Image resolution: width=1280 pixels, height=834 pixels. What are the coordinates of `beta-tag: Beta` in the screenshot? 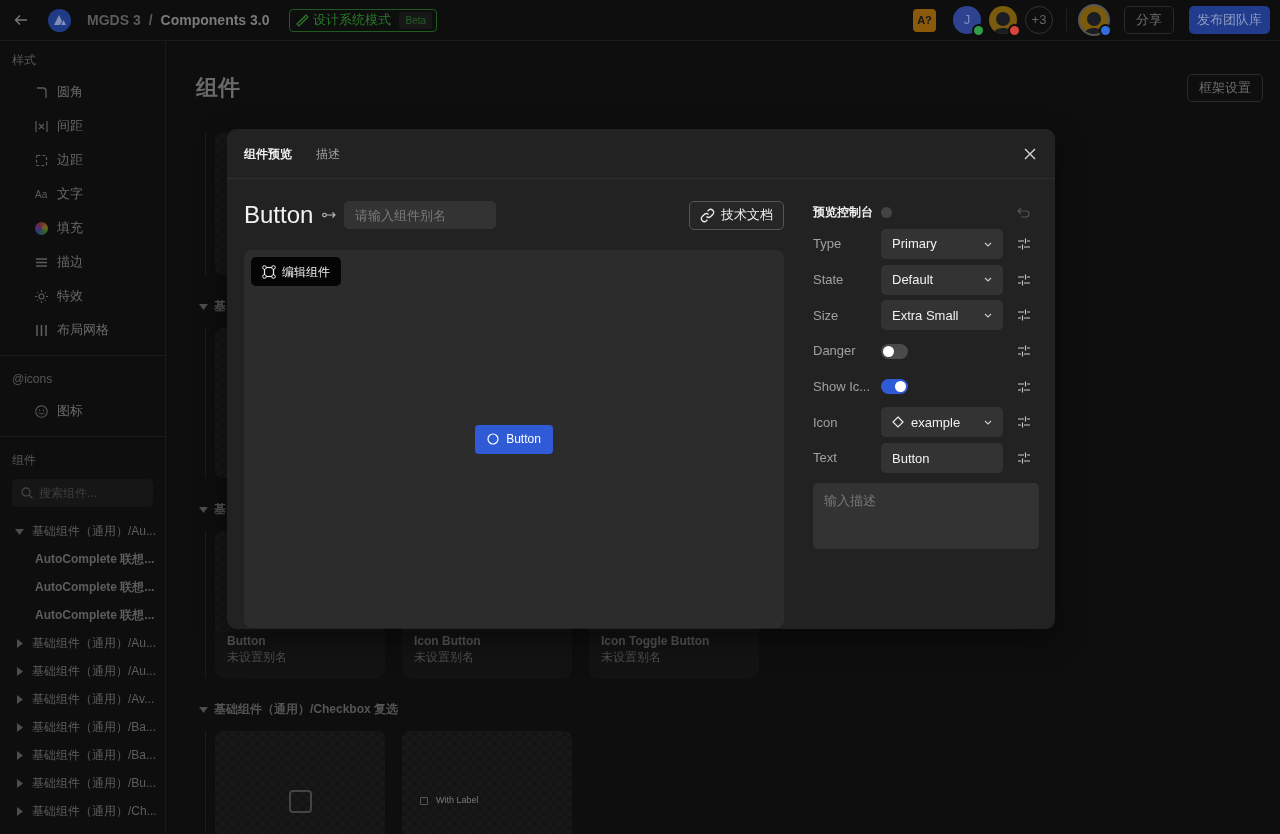 It's located at (416, 20).